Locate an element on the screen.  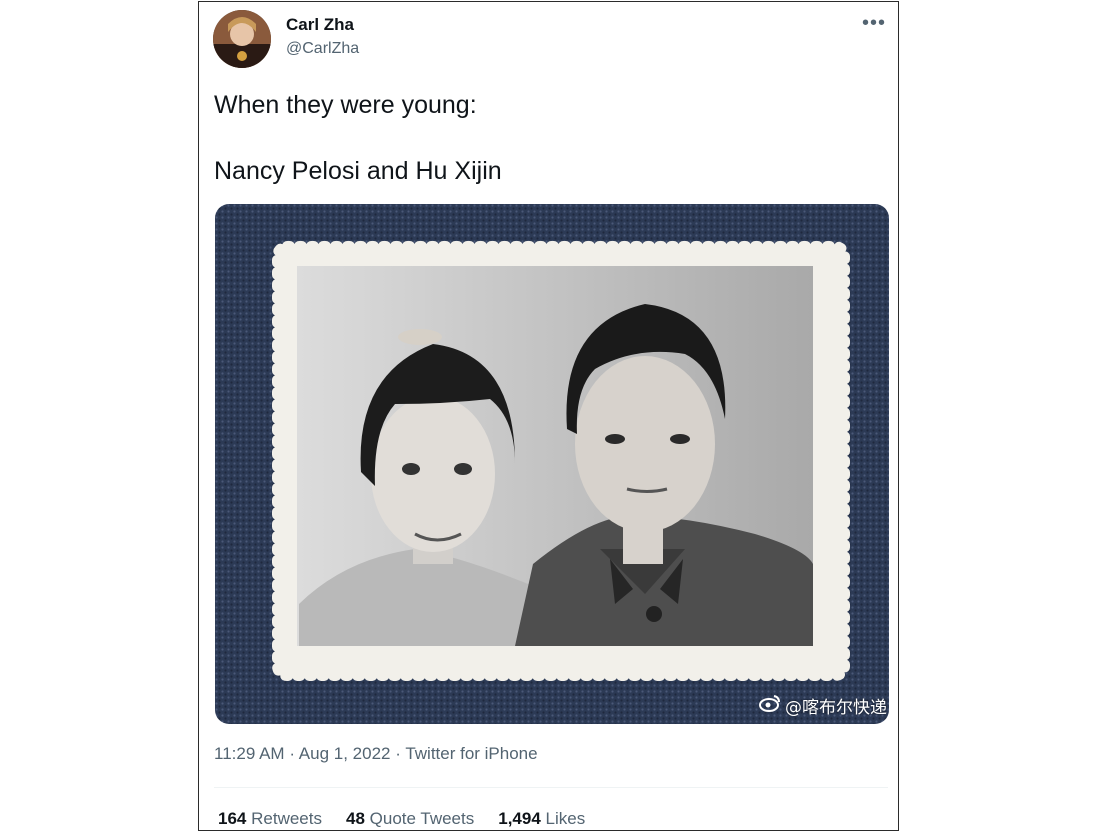
weibo-icon is located at coordinates (770, 705).